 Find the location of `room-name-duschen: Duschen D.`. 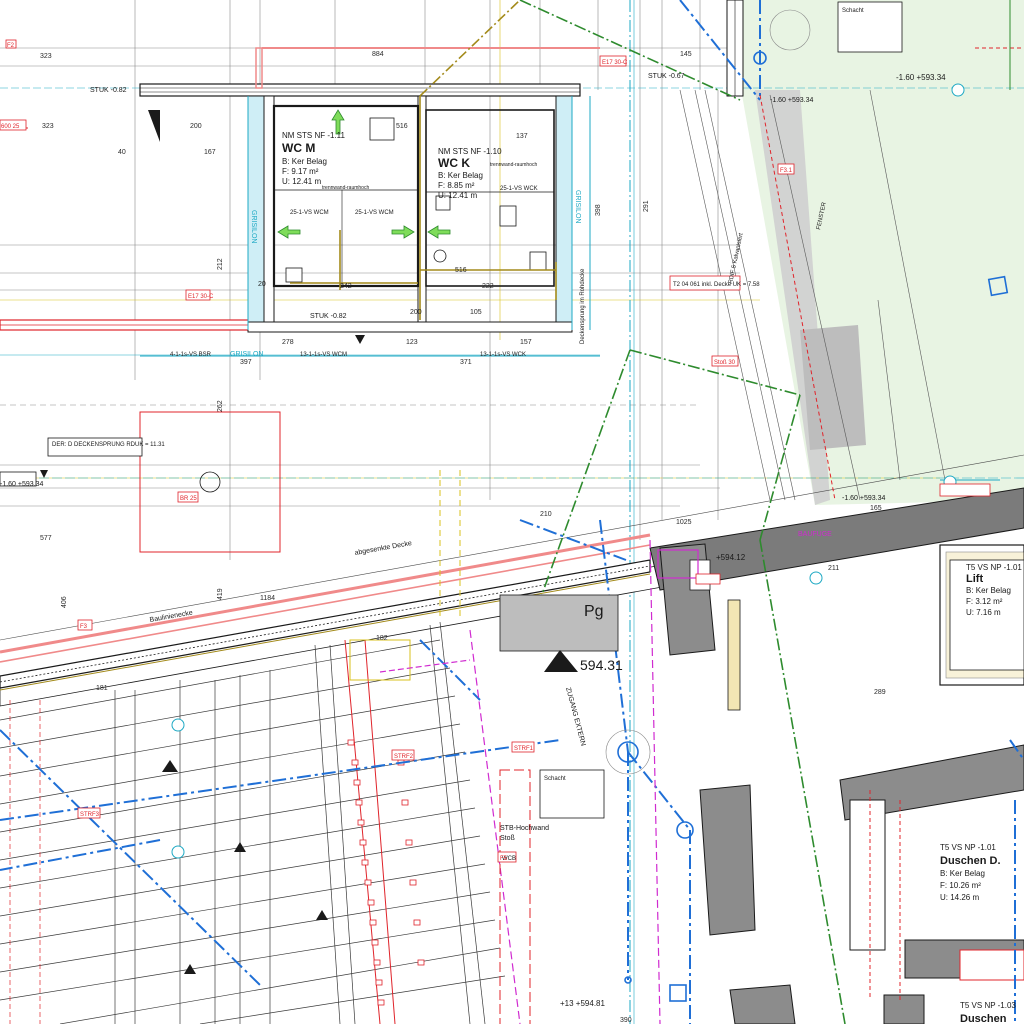

room-name-duschen: Duschen D. is located at coordinates (970, 861).